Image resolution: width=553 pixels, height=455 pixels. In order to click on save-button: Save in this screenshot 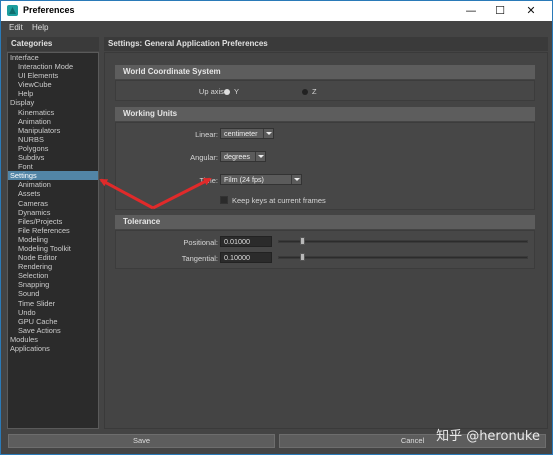, I will do `click(141, 441)`.